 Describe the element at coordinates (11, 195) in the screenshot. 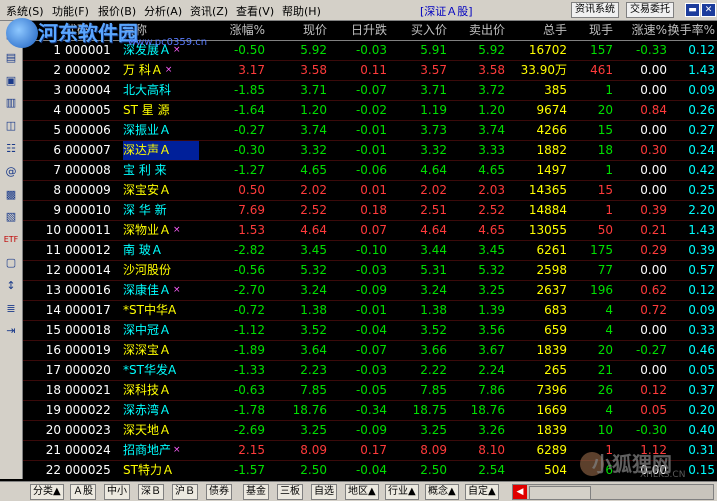

I see `stats-icon: ▩` at that location.